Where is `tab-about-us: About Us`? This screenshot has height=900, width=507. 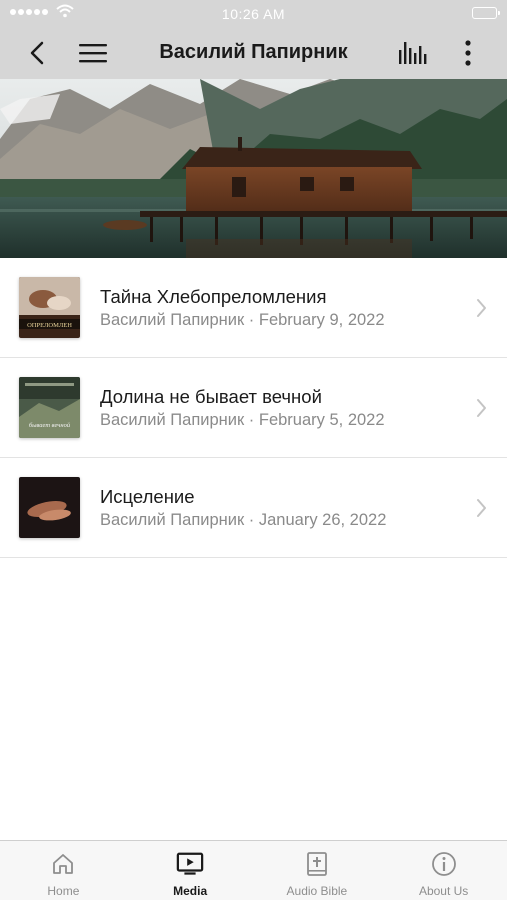
tab-about-us: About Us is located at coordinates (443, 870).